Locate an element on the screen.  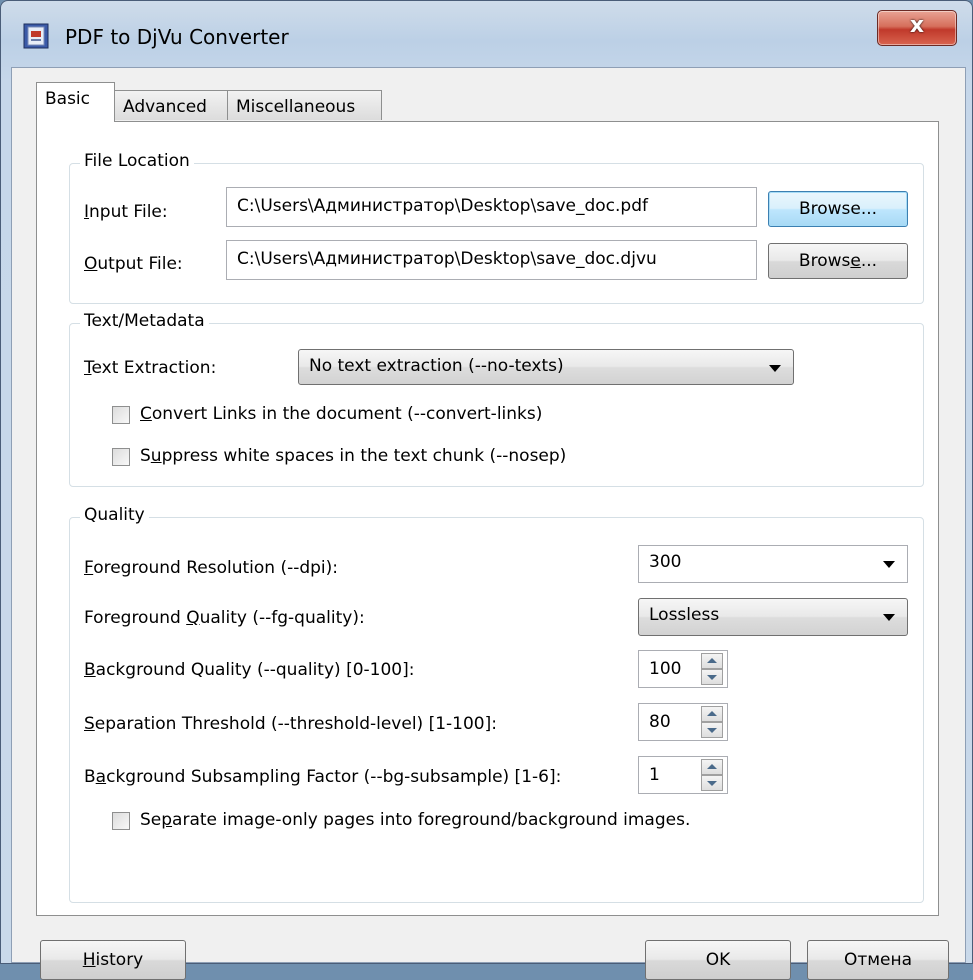
bg-subsample-spinner: 1 is located at coordinates (683, 775).